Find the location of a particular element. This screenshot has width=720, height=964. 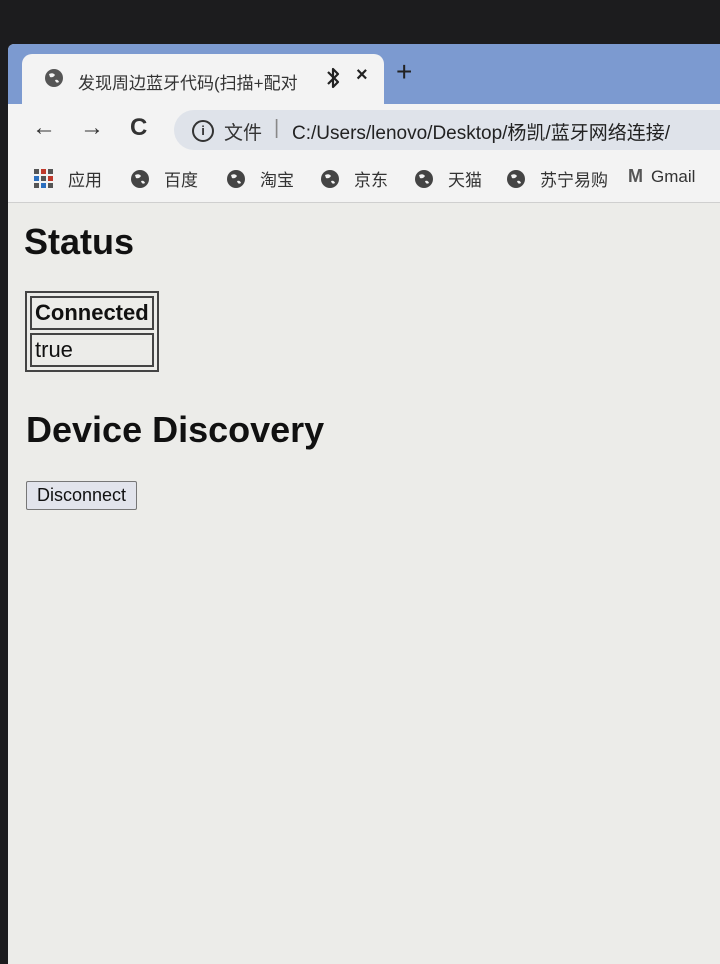

back-button: ← is located at coordinates (44, 128).